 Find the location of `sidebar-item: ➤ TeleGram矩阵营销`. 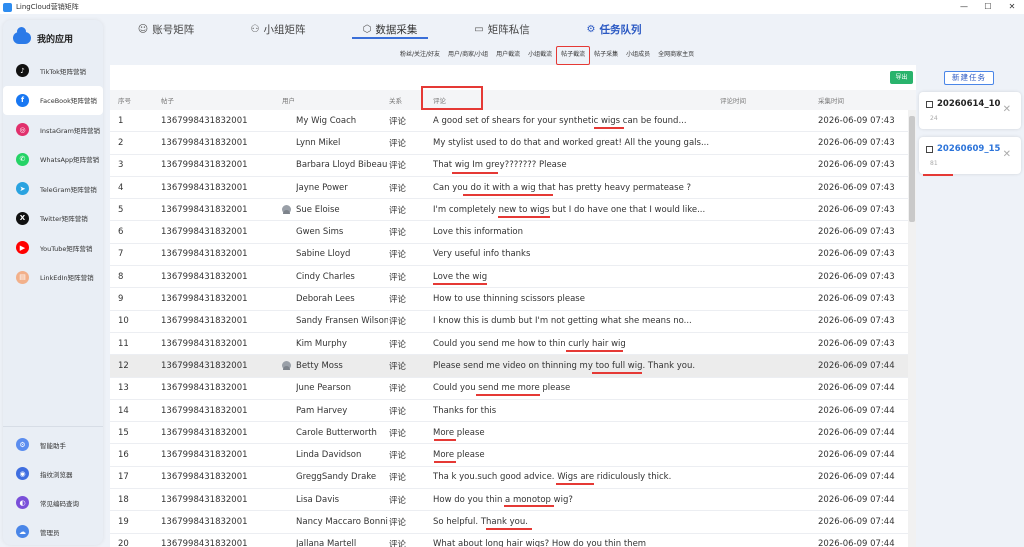

sidebar-item: ➤ TeleGram矩阵营销 is located at coordinates (53, 189).